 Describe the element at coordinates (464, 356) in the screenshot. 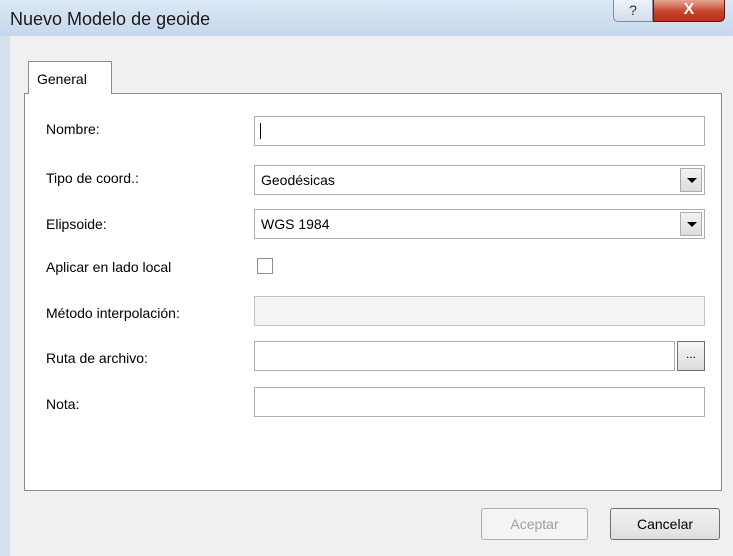

I see `ruta-archivo-input` at that location.